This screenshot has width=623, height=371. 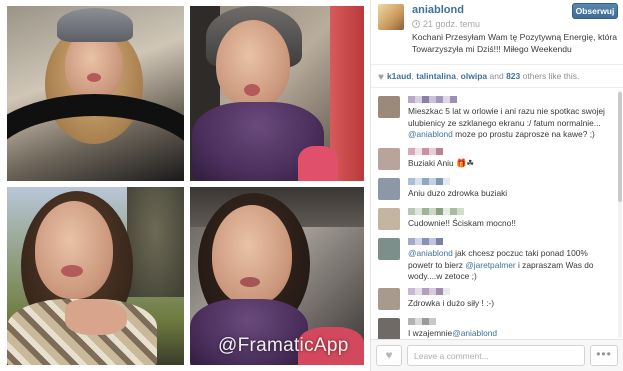 What do you see at coordinates (510, 164) in the screenshot?
I see `comment-text: Buziaki Aniu 🎁☘` at bounding box center [510, 164].